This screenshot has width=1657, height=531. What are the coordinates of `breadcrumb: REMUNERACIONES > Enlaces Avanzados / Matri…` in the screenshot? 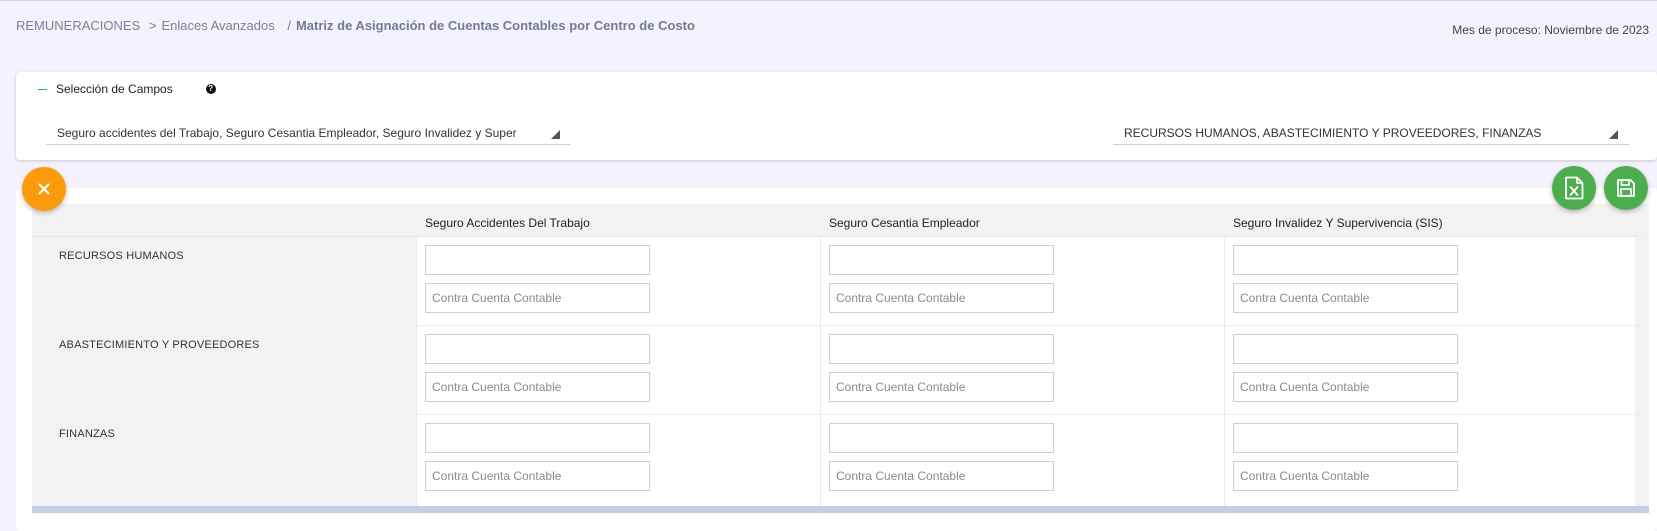 It's located at (355, 25).